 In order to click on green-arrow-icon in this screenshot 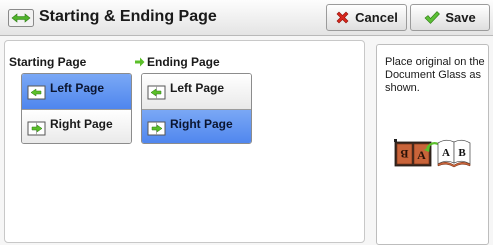, I will do `click(140, 62)`.